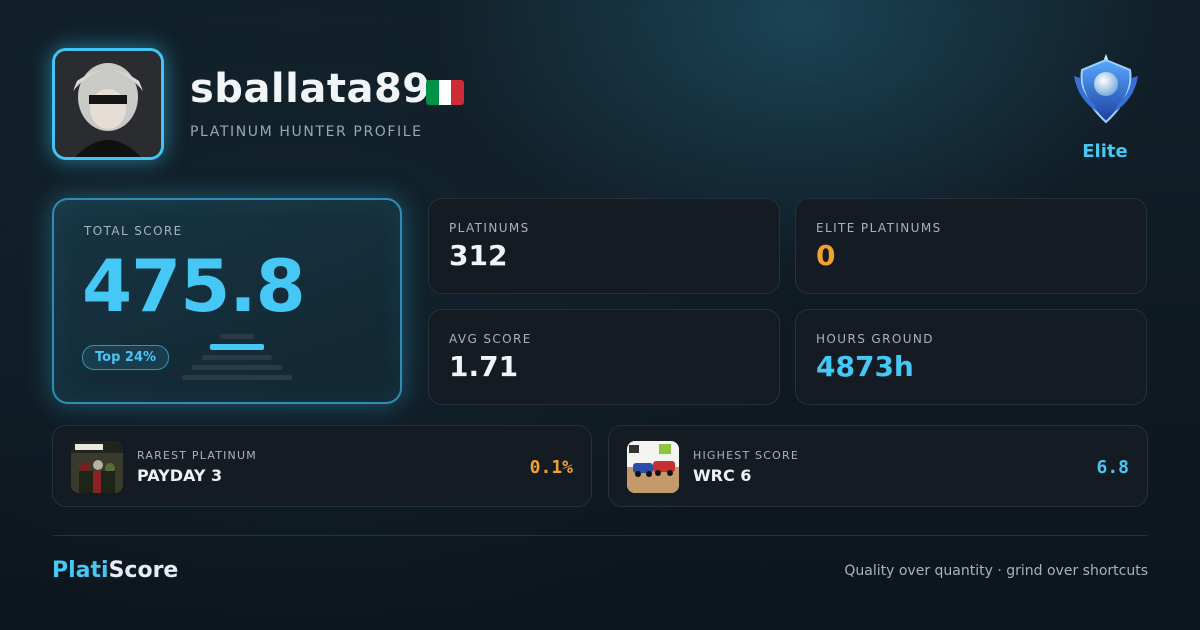 Image resolution: width=1200 pixels, height=630 pixels. Describe the element at coordinates (237, 357) in the screenshot. I see `percentile-pyramid-icon` at that location.